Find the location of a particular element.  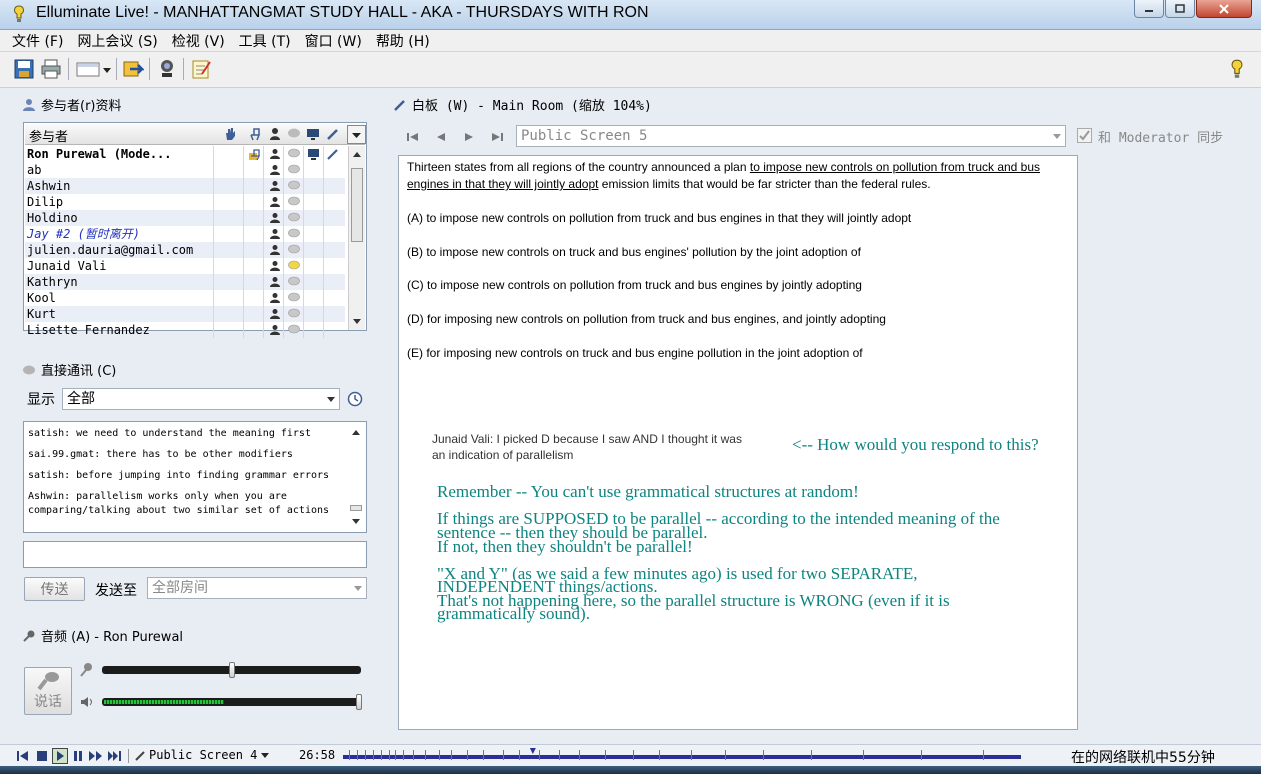

participant-row: Dilip is located at coordinates (185, 202).